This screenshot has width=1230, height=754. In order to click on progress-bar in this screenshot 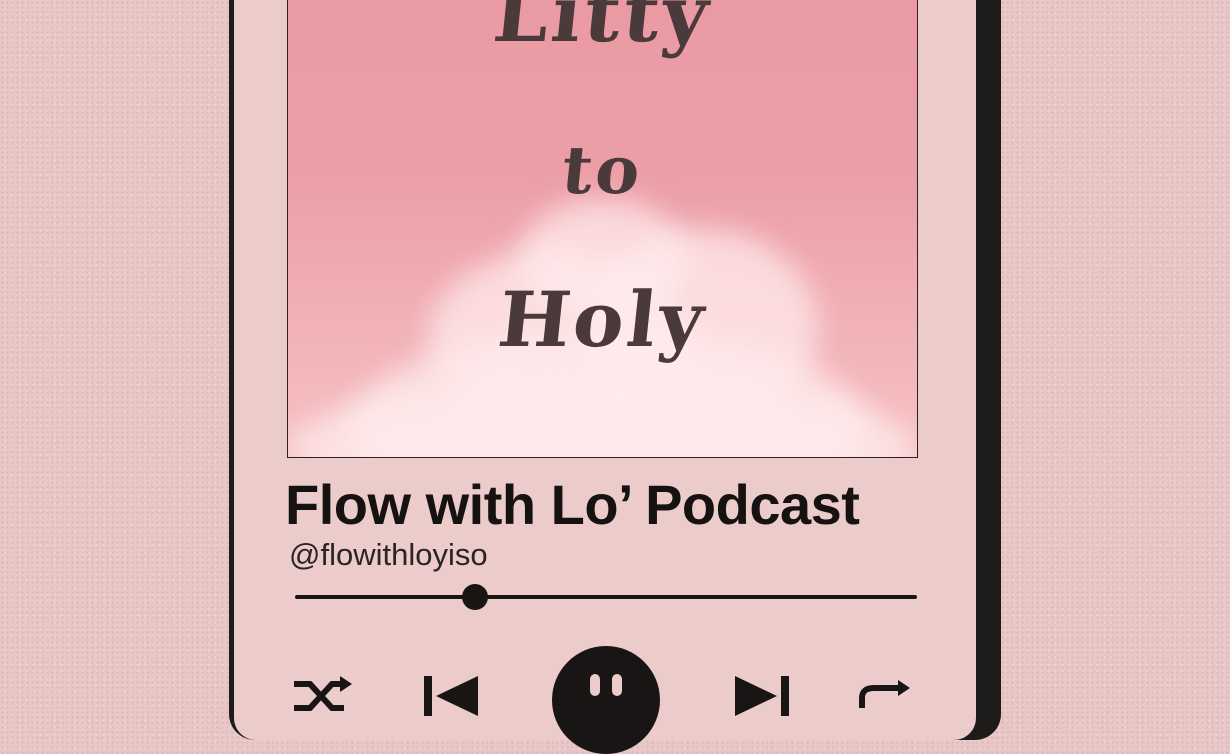, I will do `click(606, 597)`.